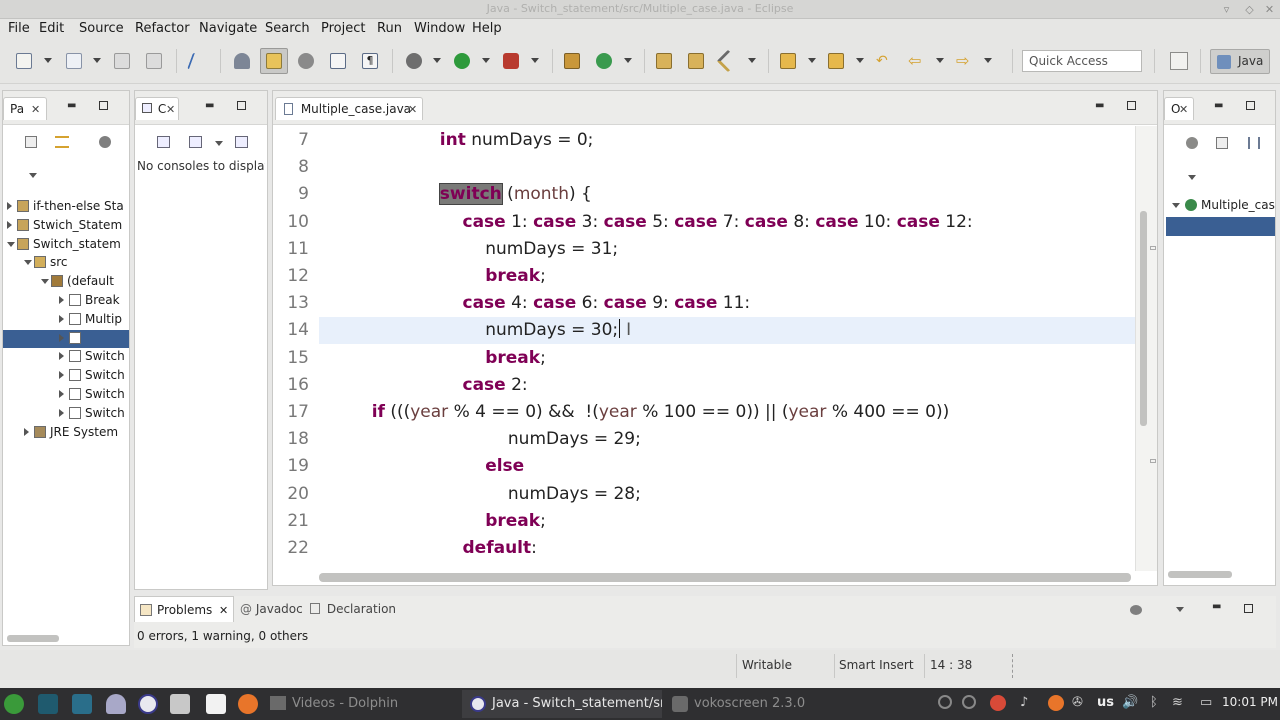 This screenshot has width=1280, height=720. What do you see at coordinates (101, 28) in the screenshot?
I see `menu-source: Source` at bounding box center [101, 28].